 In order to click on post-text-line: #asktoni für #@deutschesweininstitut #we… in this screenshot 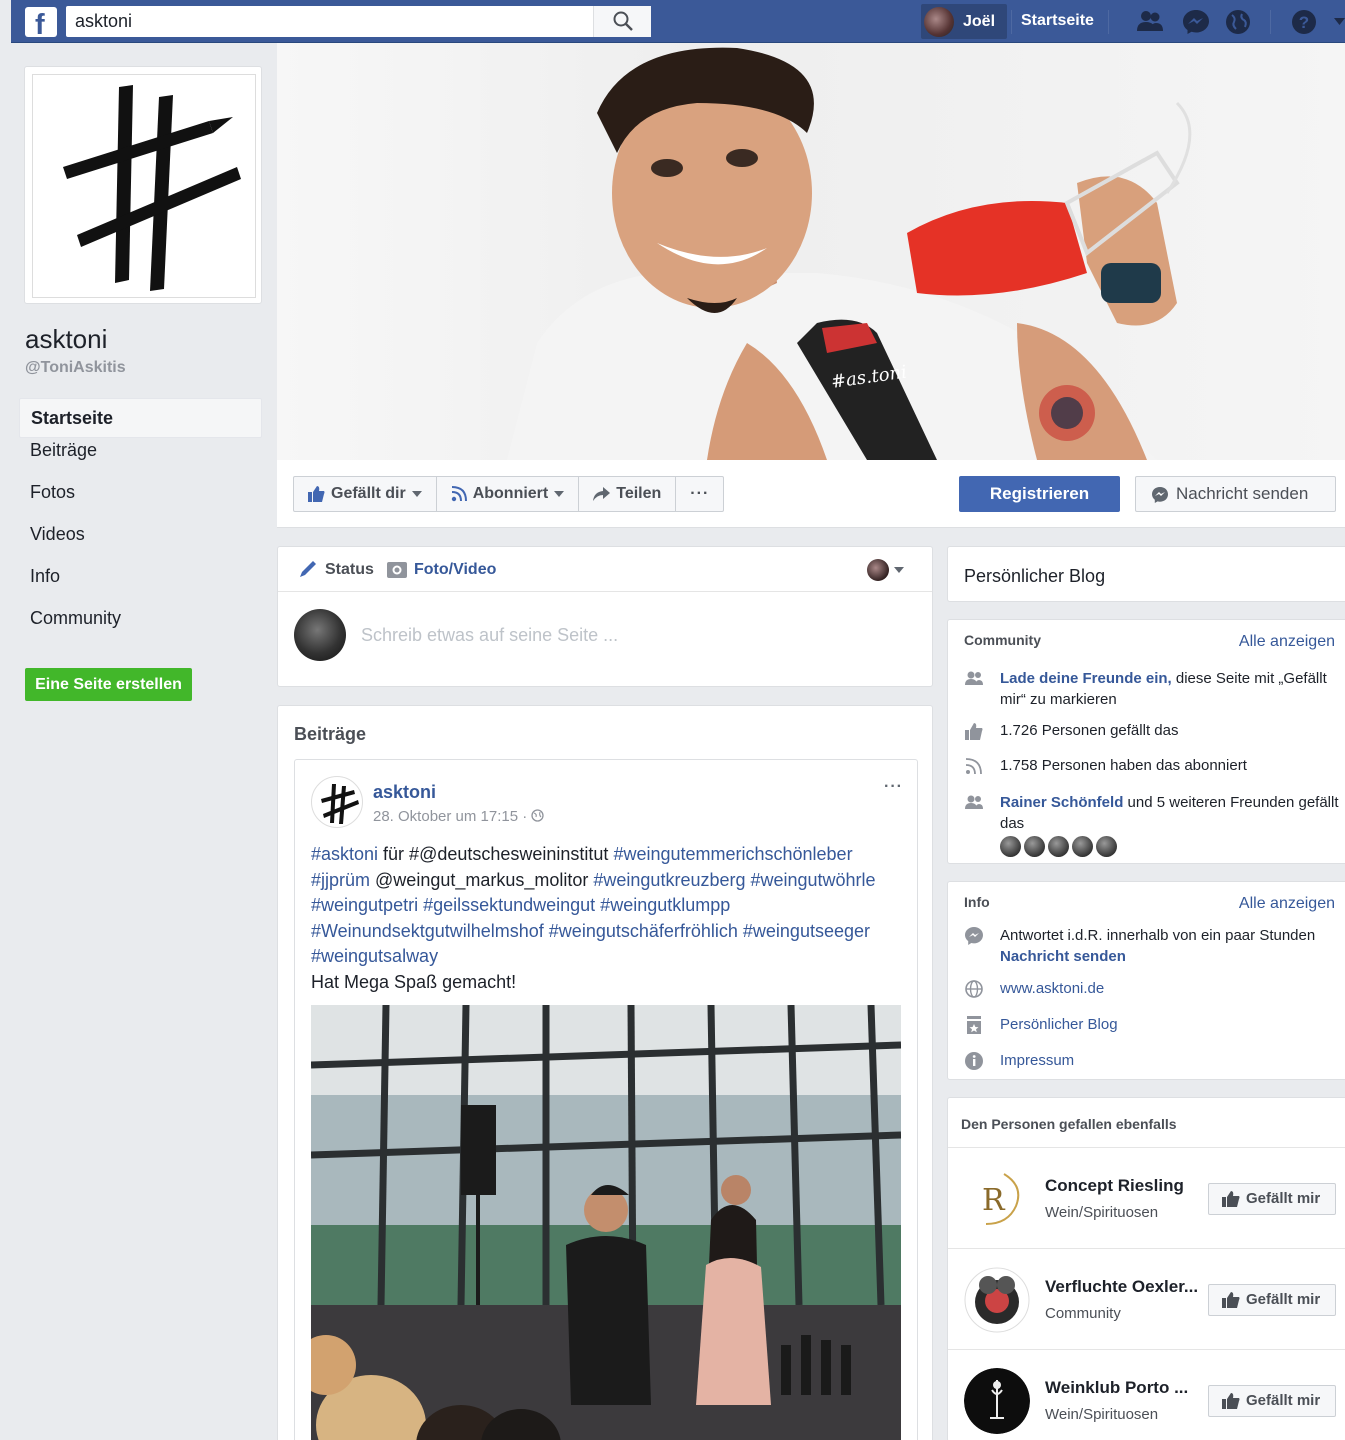, I will do `click(606, 855)`.